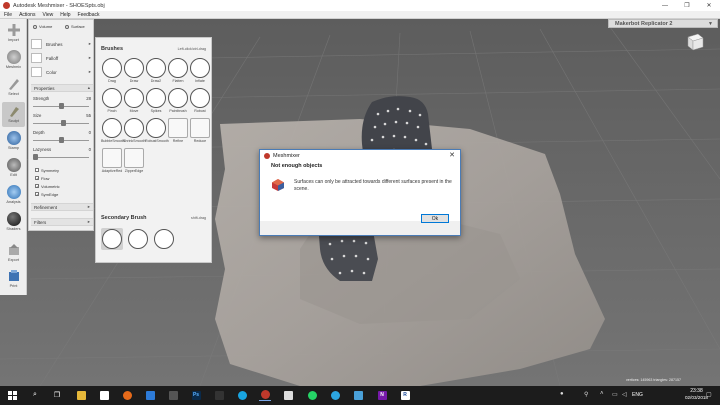 The width and height of the screenshot is (720, 405). What do you see at coordinates (602, 394) in the screenshot?
I see `chevron-up-icon: ˄` at bounding box center [602, 394].